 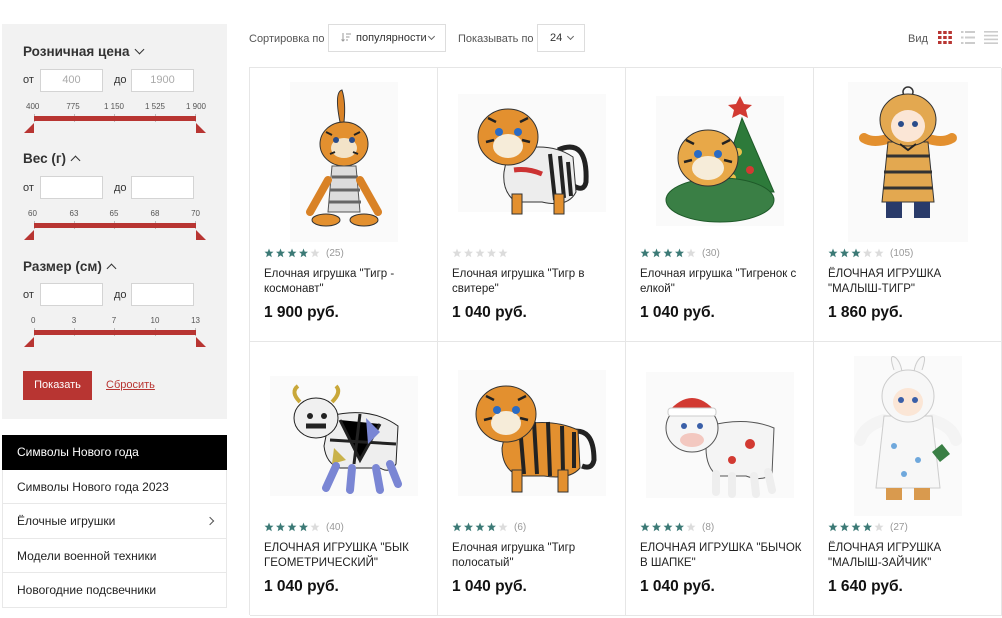 What do you see at coordinates (33, 320) in the screenshot?
I see `size-tick-label: 0` at bounding box center [33, 320].